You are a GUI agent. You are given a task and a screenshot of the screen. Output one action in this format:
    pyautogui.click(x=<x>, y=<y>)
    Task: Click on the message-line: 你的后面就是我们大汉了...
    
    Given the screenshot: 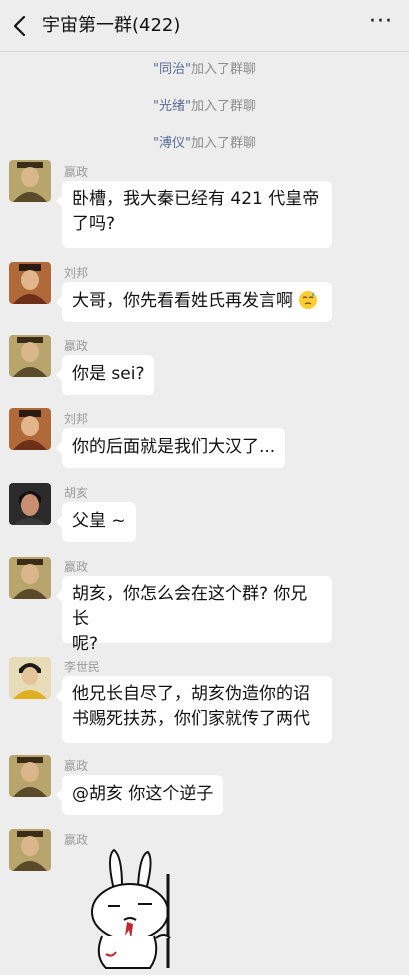 What is the action you would take?
    pyautogui.click(x=174, y=447)
    